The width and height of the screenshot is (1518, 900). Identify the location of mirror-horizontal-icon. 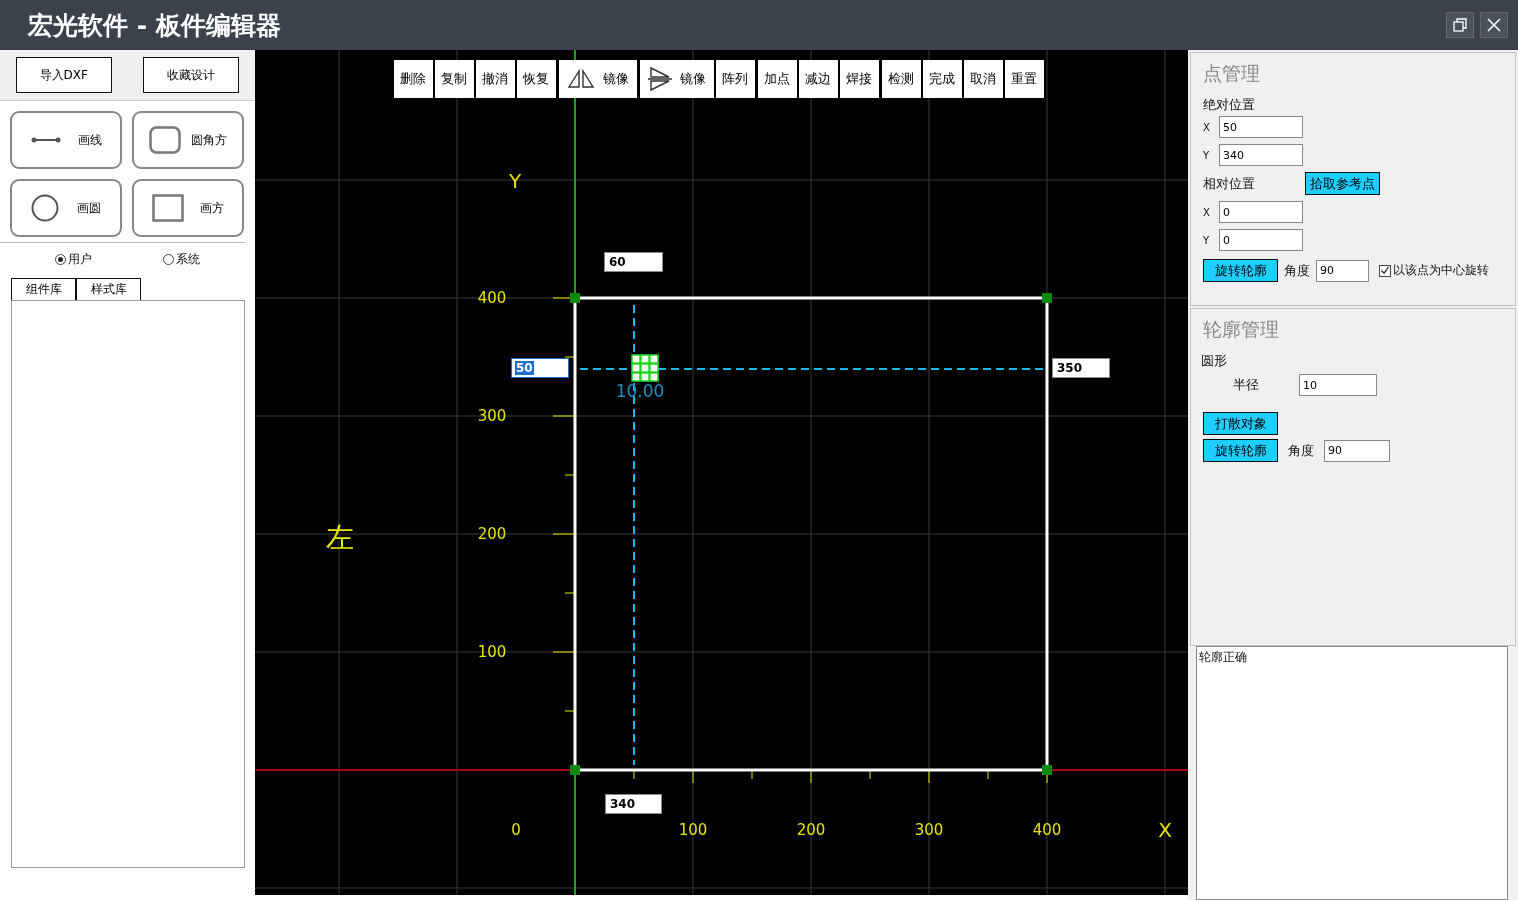
(660, 79).